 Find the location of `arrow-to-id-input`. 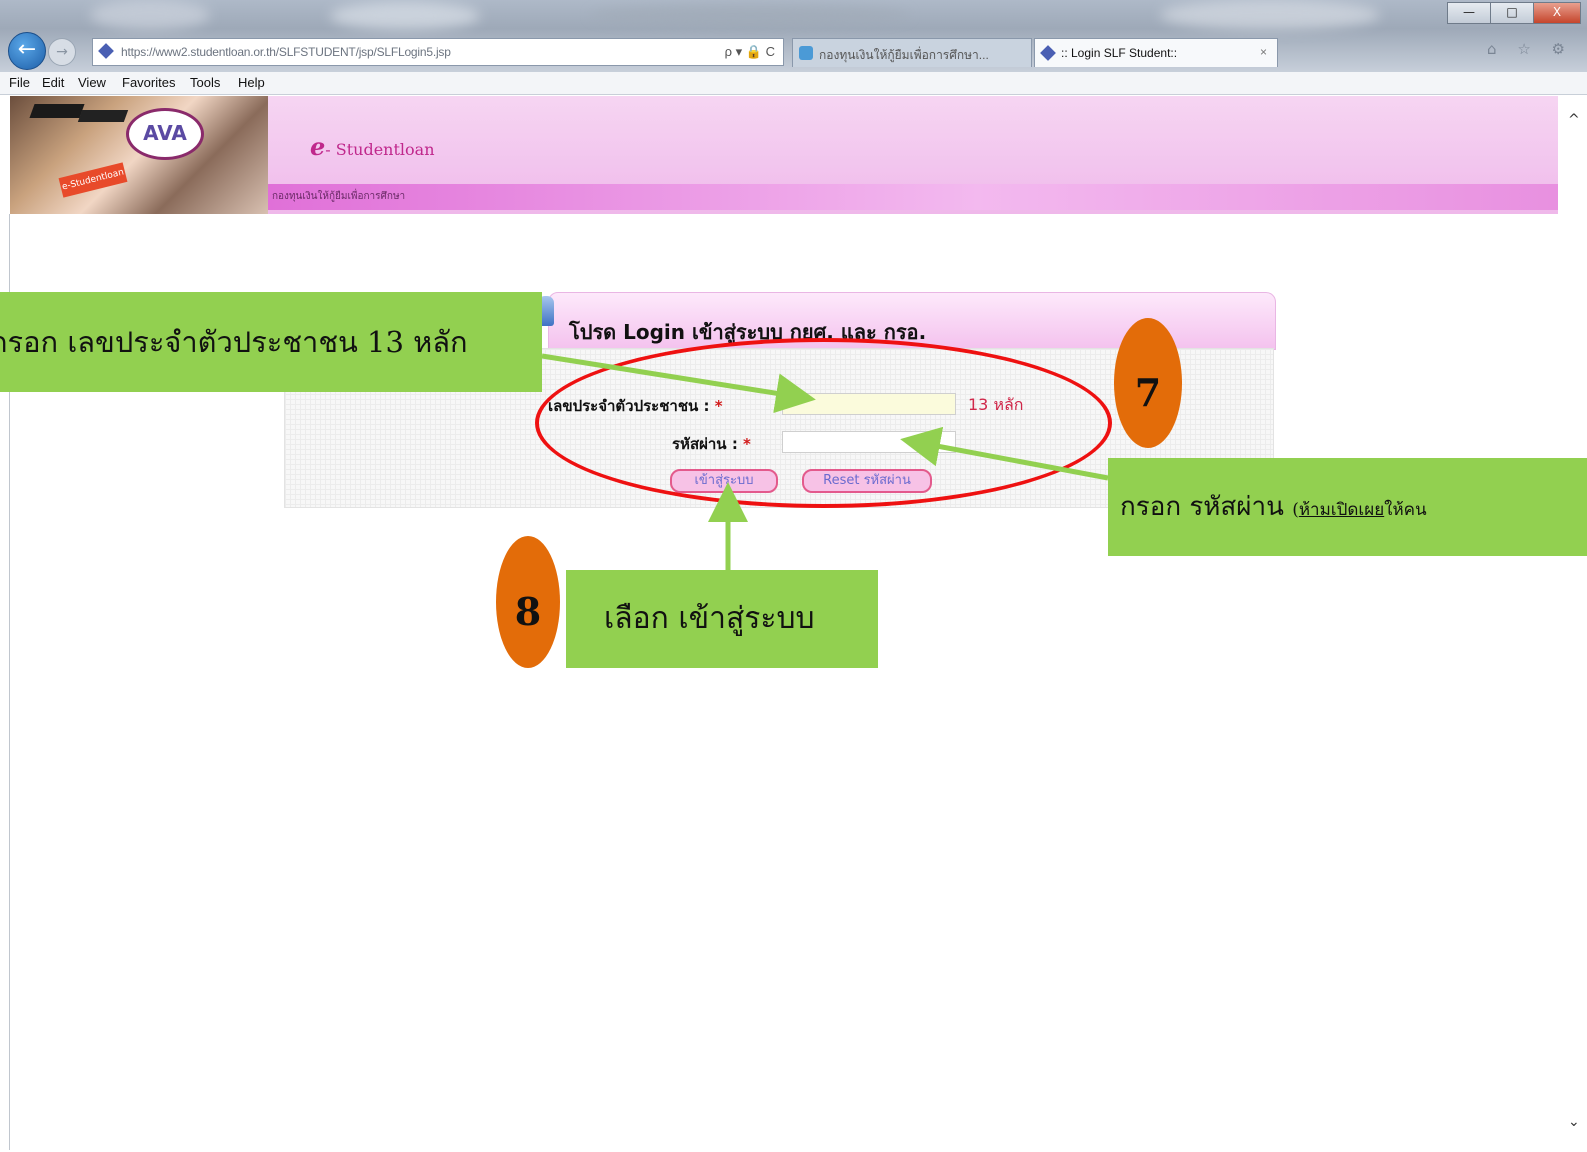

arrow-to-id-input is located at coordinates (678, 383).